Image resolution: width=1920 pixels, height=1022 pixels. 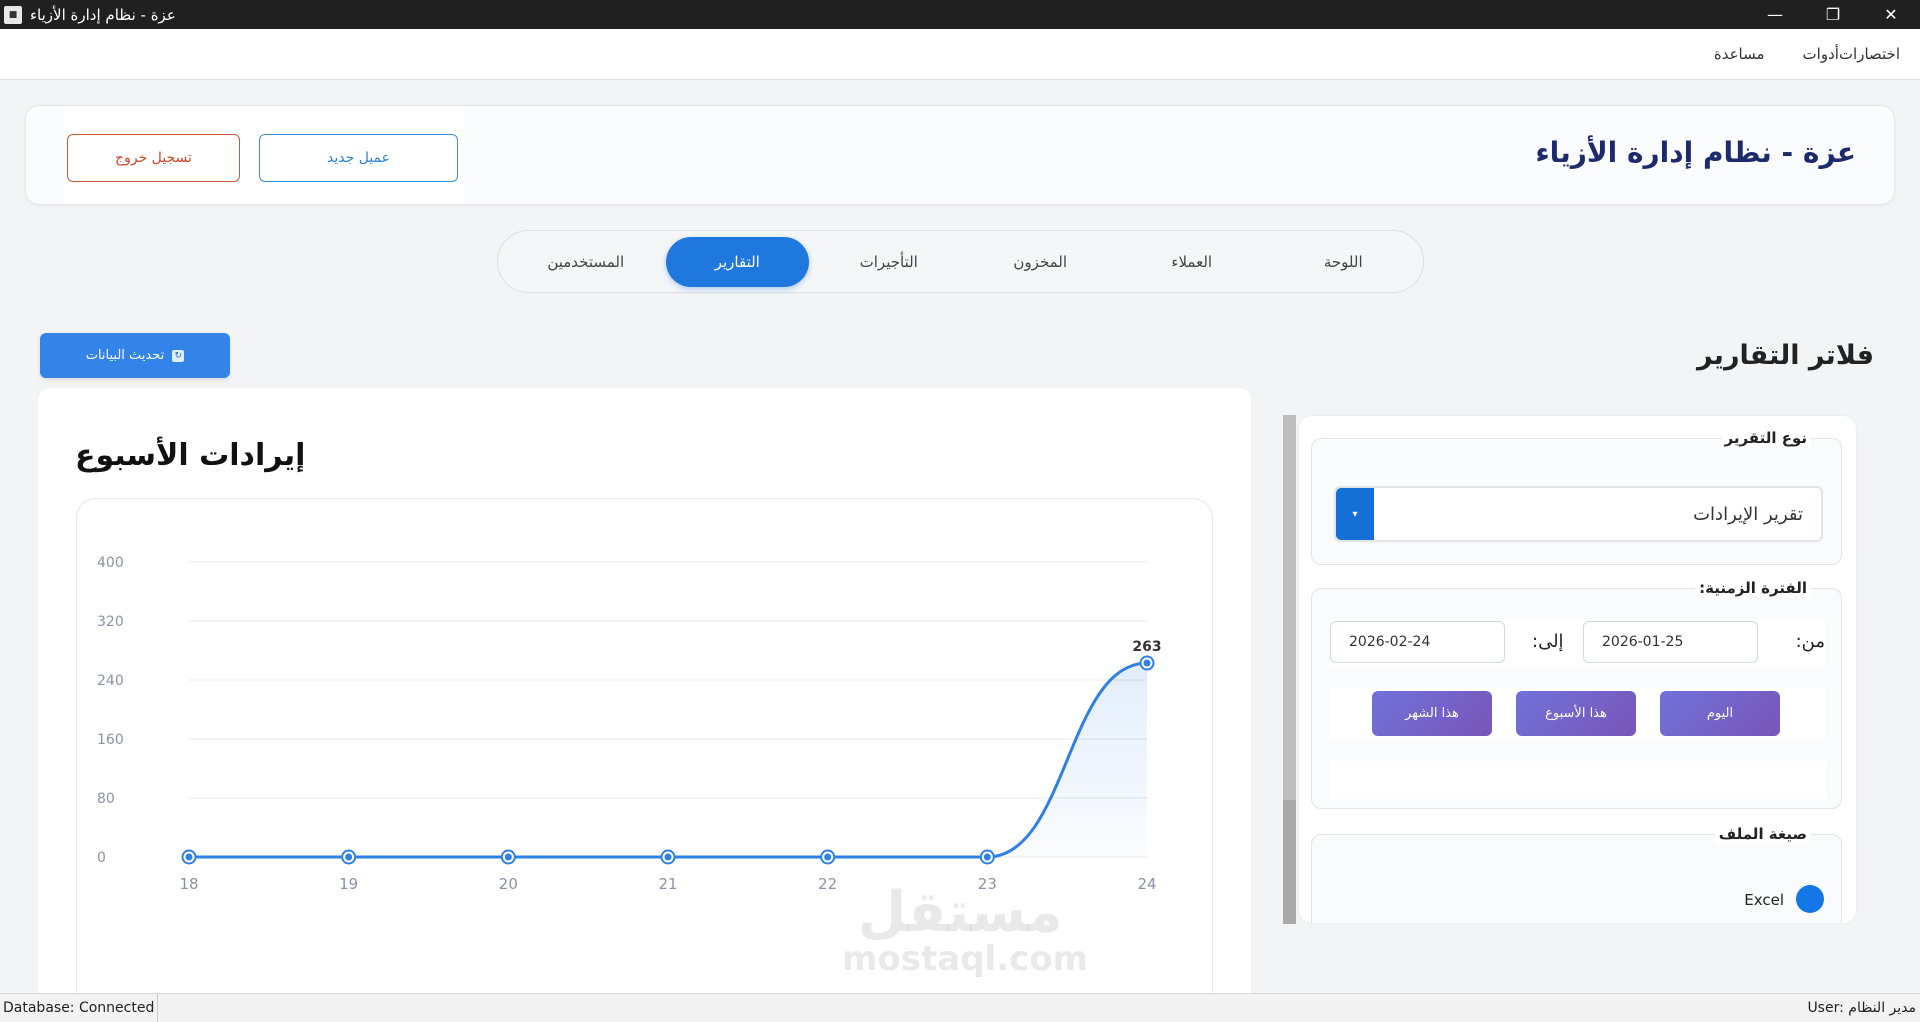 What do you see at coordinates (1289, 862) in the screenshot?
I see `filter-scrollbar-thumb` at bounding box center [1289, 862].